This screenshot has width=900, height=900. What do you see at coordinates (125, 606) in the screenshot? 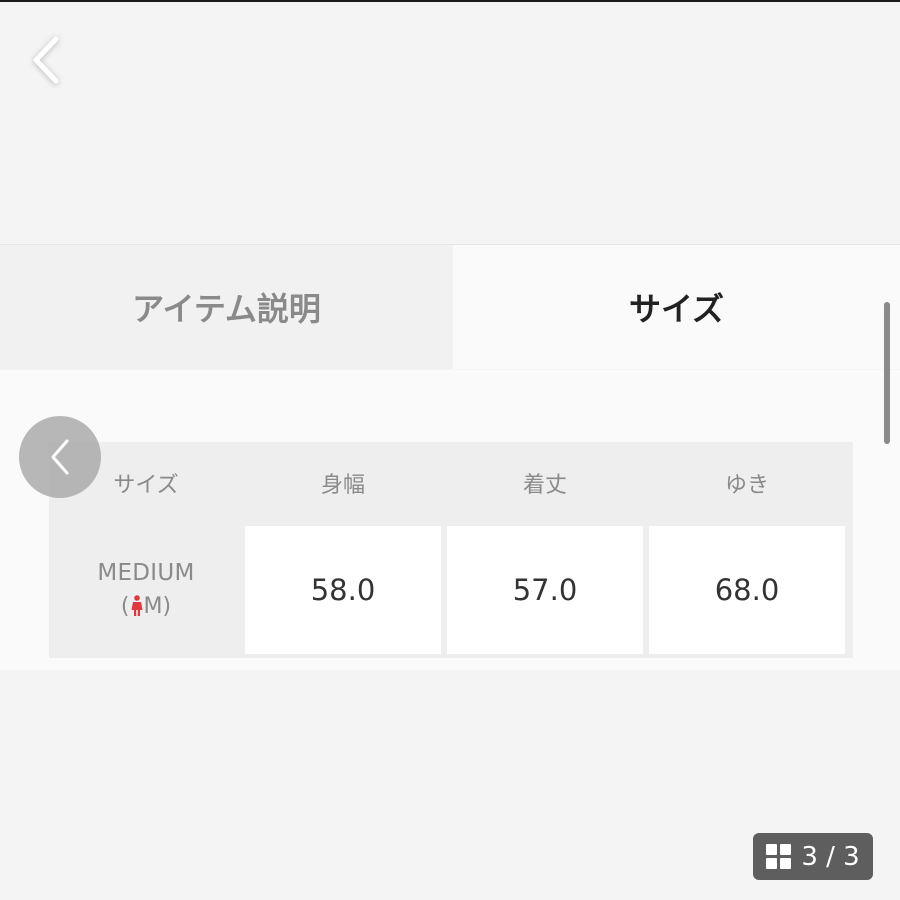
I see `size-code-open: (` at bounding box center [125, 606].